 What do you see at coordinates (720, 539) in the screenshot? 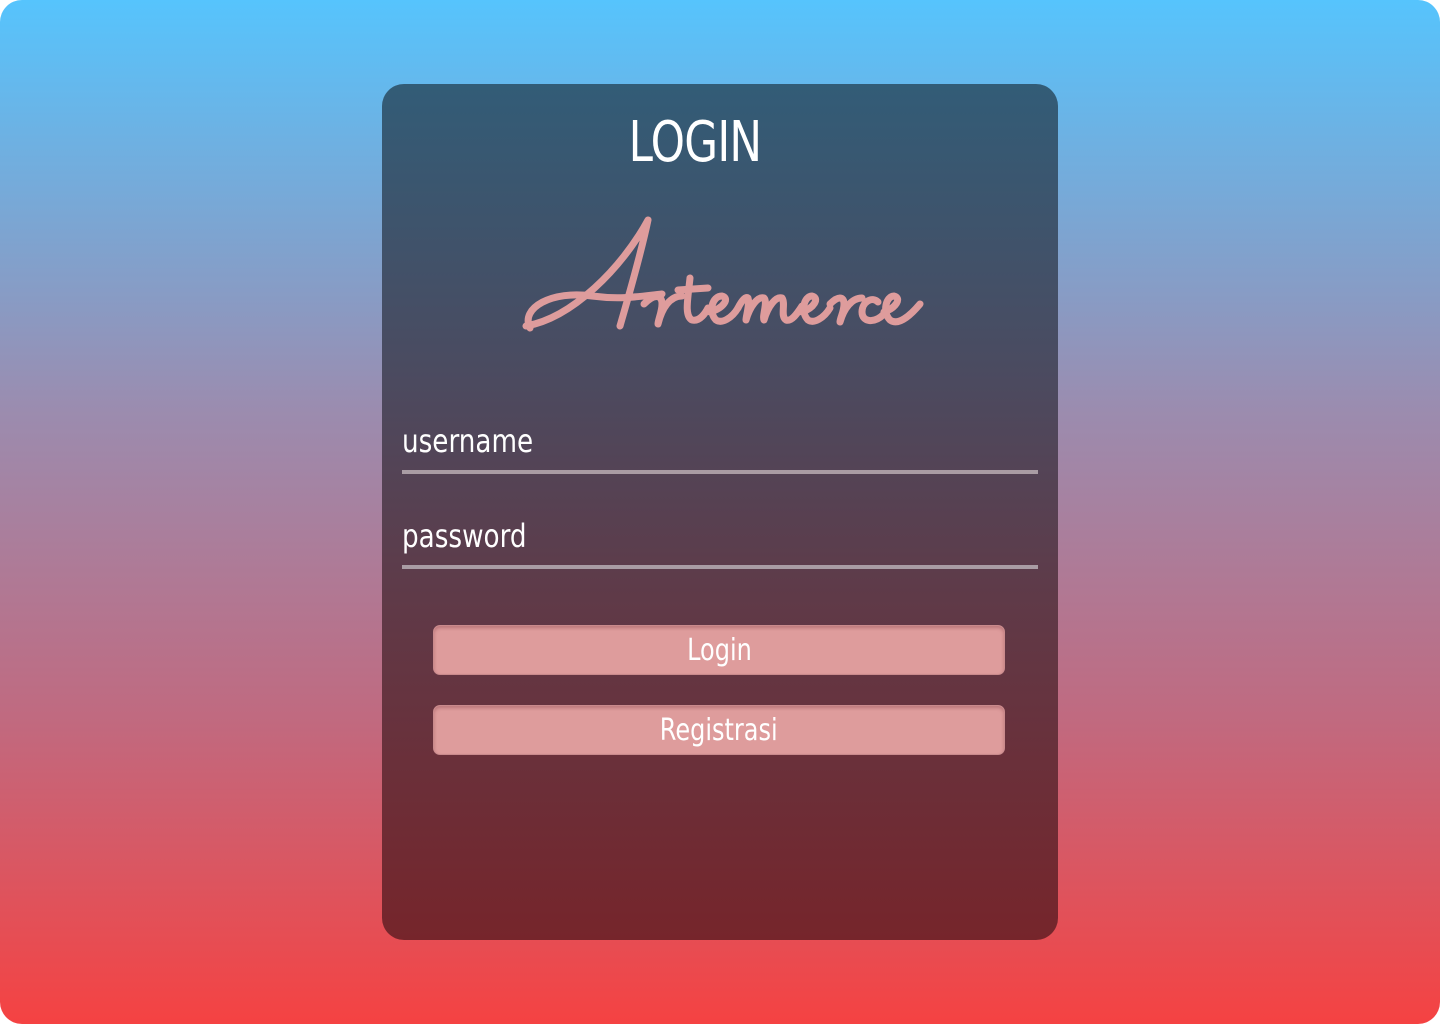
I see `password-field: password` at bounding box center [720, 539].